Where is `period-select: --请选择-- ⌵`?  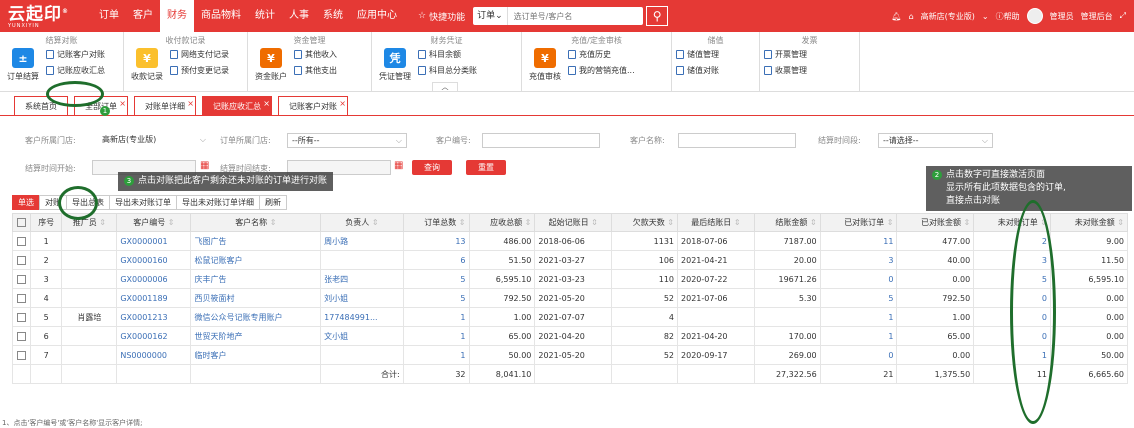 period-select: --请选择-- ⌵ is located at coordinates (935, 140).